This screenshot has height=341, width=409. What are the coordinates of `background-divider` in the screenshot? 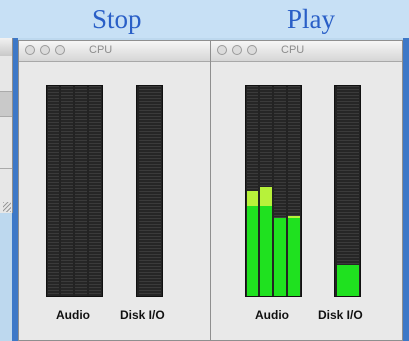 It's located at (6, 168).